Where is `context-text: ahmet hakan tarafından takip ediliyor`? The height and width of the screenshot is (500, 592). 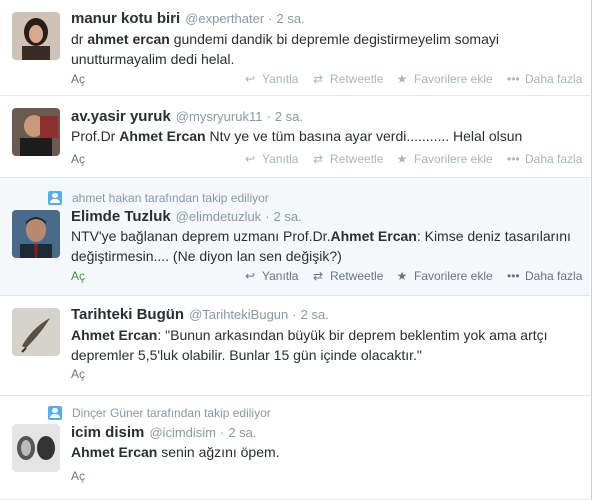 context-text: ahmet hakan tarafından takip ediliyor is located at coordinates (170, 198).